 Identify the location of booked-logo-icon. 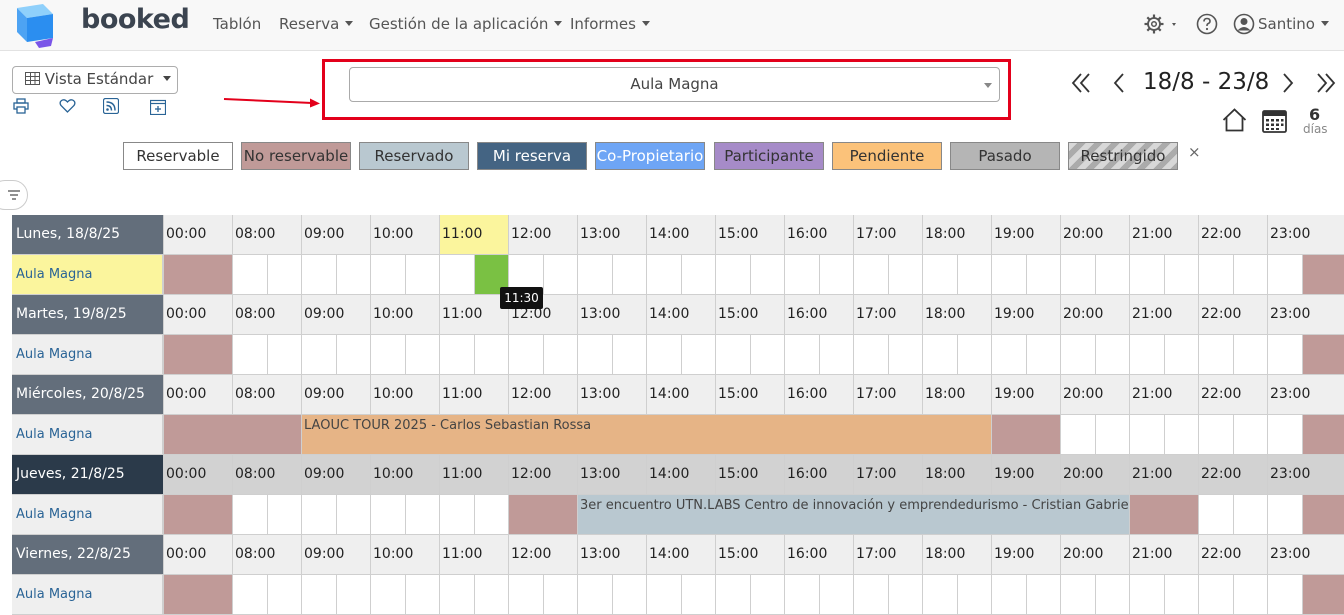
(37, 25).